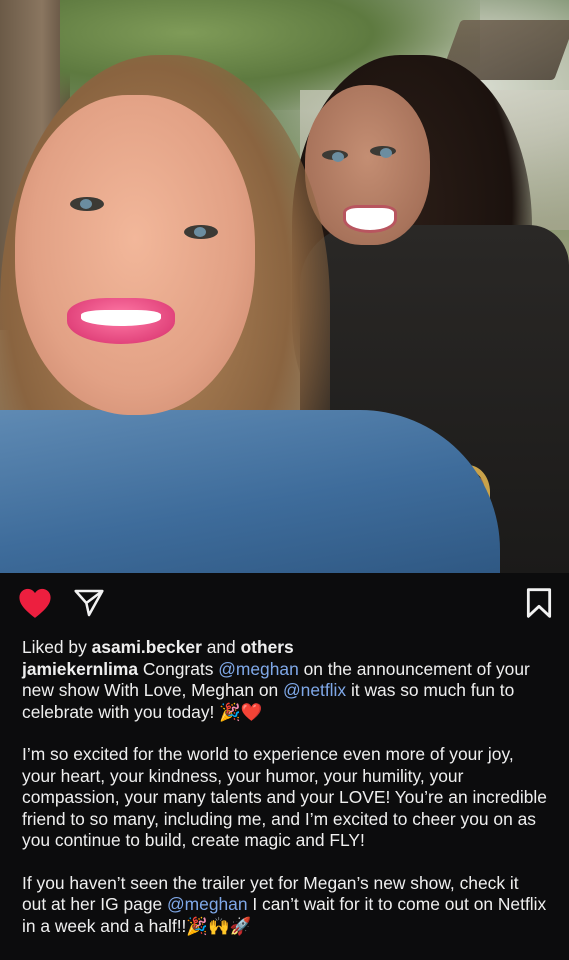 This screenshot has width=569, height=960. I want to click on likes-user-link: asami.becker, so click(147, 647).